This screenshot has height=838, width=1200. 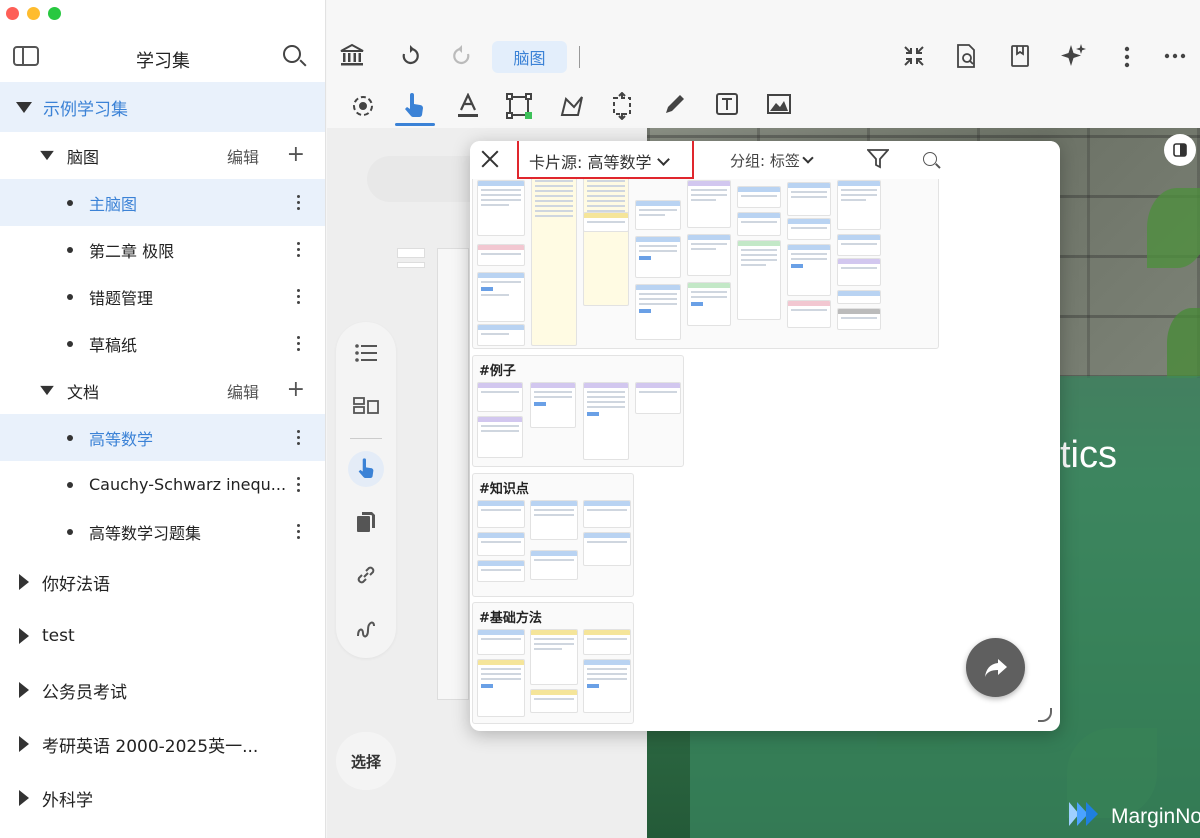 I want to click on pointer-icon, so click(x=414, y=106).